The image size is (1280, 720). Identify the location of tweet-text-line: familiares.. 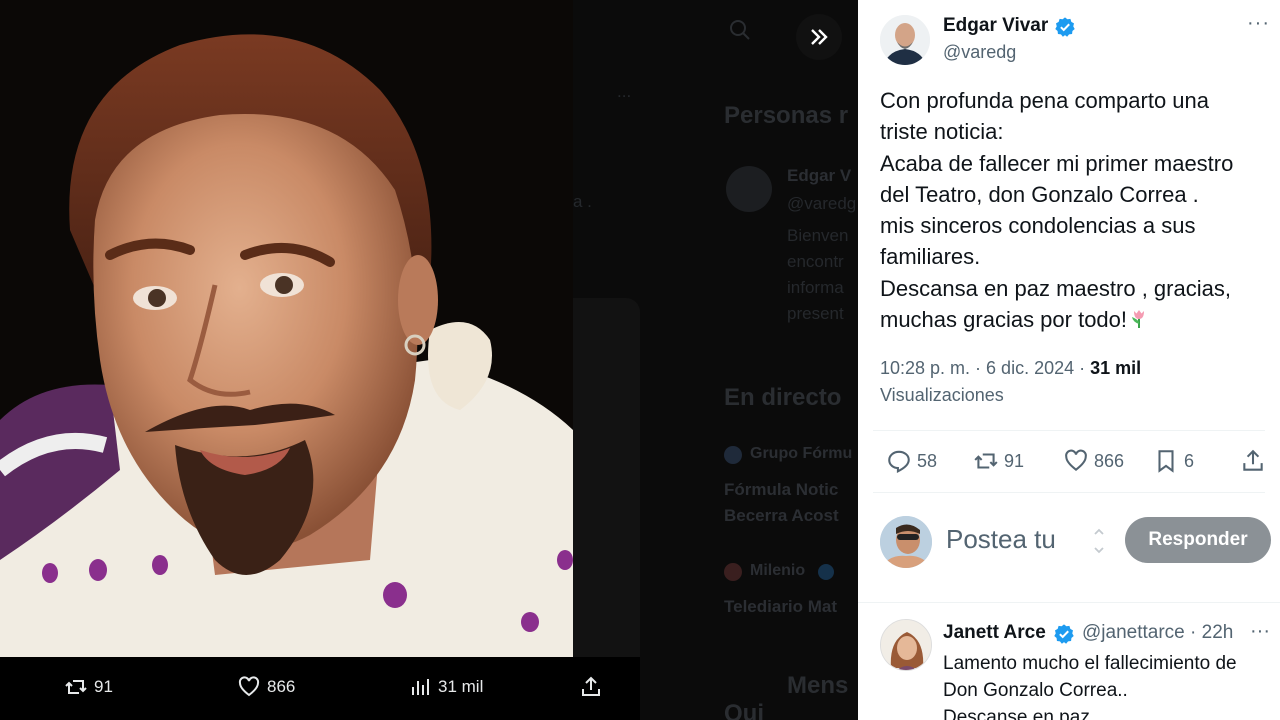
(930, 257).